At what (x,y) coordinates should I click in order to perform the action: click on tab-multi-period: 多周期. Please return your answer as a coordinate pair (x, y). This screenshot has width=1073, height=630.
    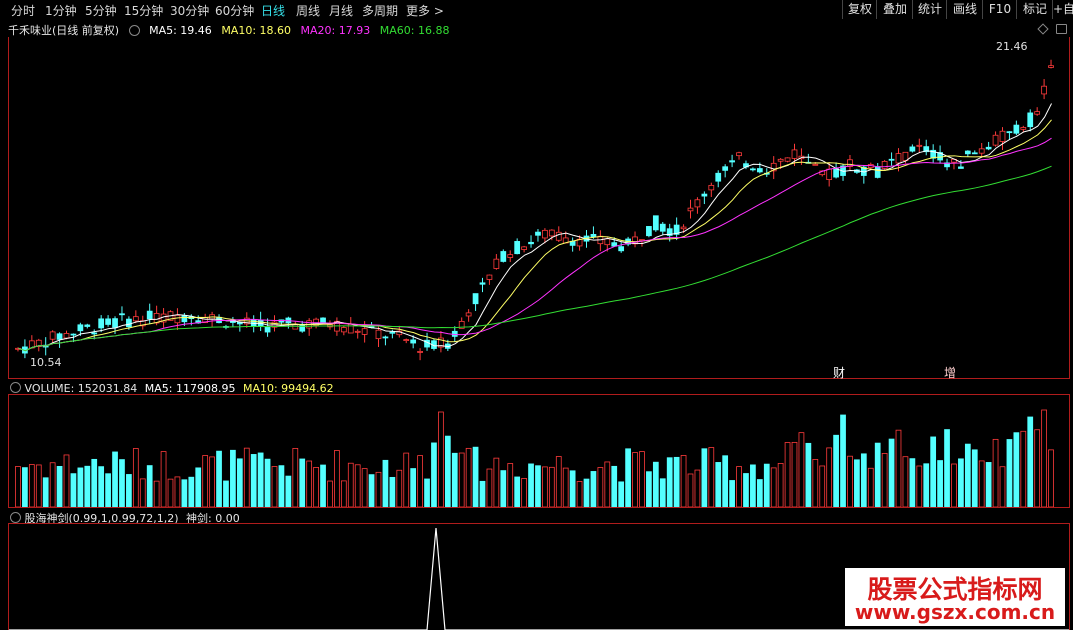
    Looking at the image, I should click on (380, 10).